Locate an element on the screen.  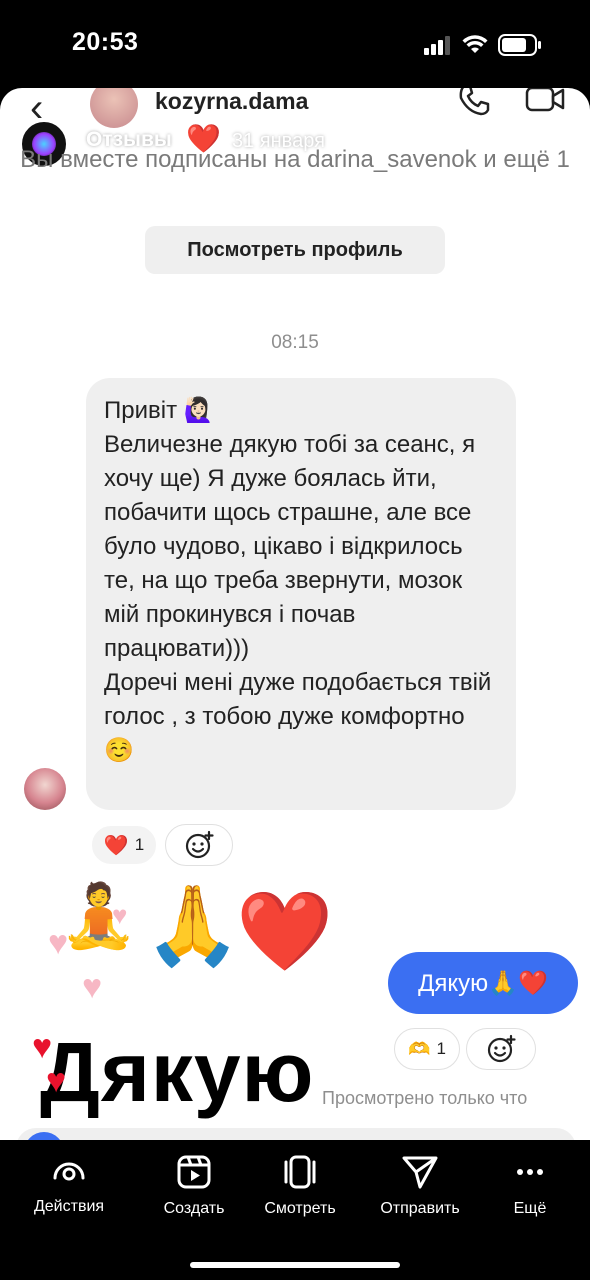
heart-reaction-icon: ❤️ is located at coordinates (116, 845).